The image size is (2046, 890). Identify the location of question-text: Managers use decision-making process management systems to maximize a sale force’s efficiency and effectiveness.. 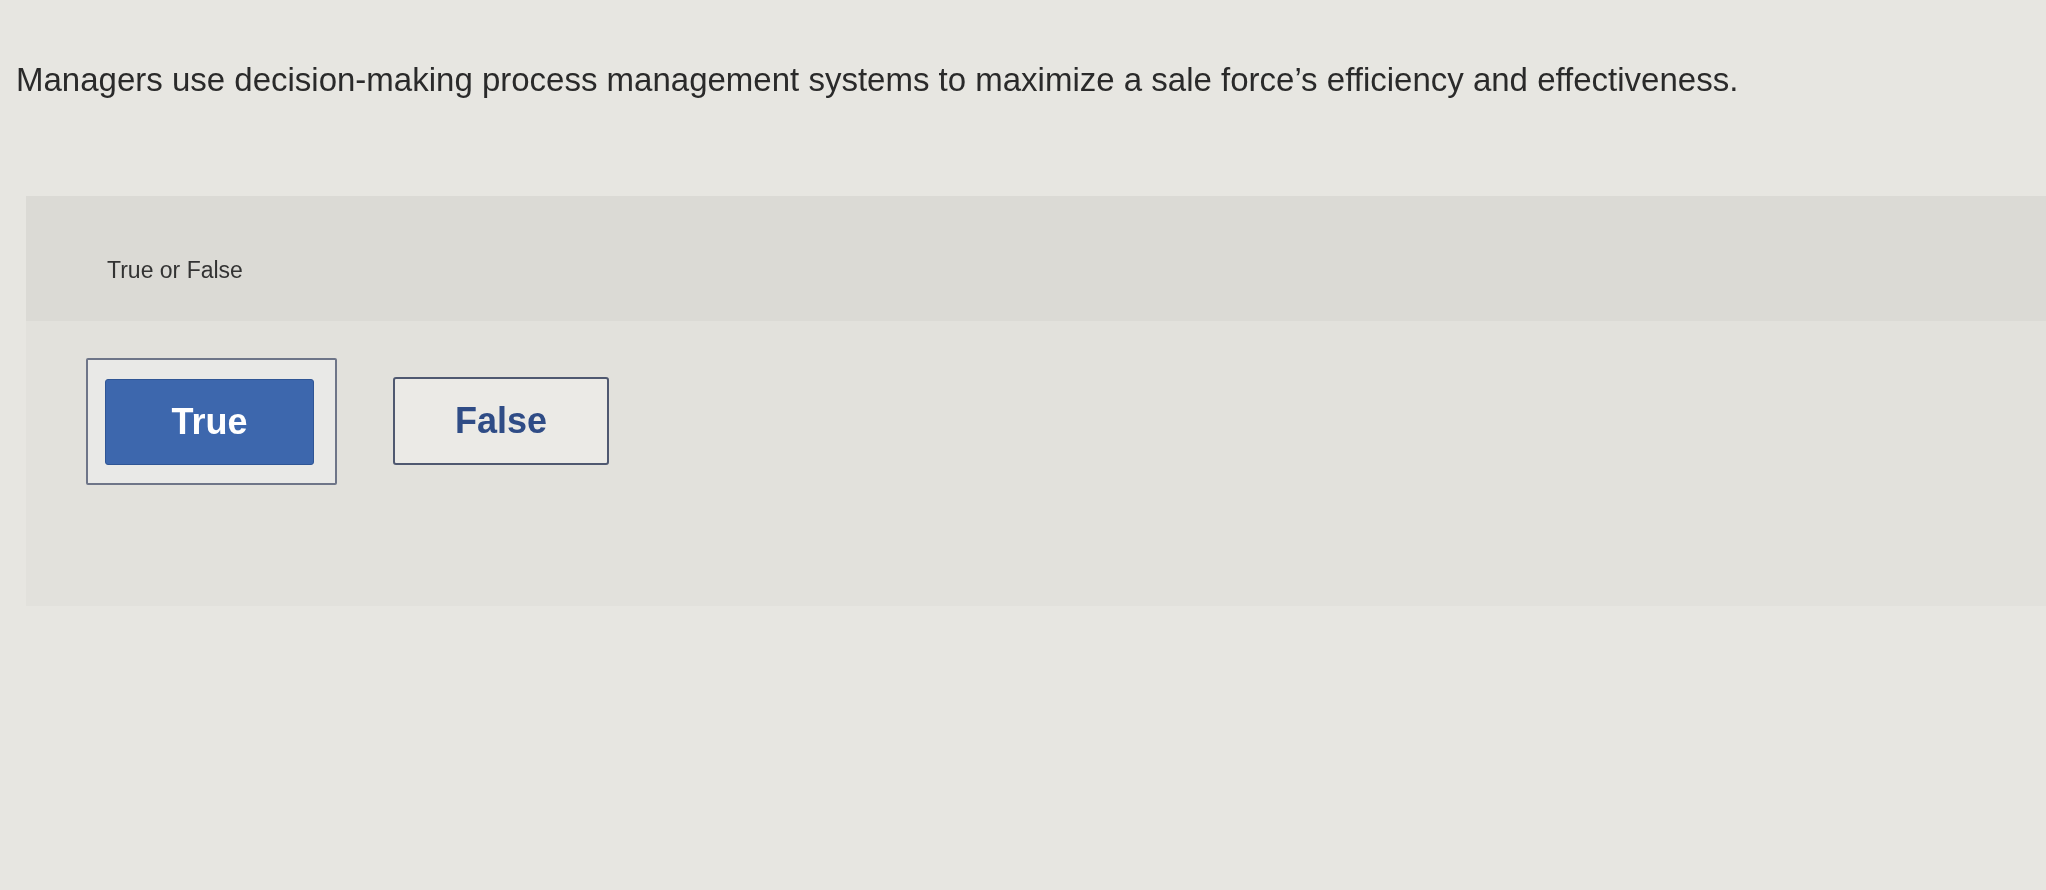
(877, 80).